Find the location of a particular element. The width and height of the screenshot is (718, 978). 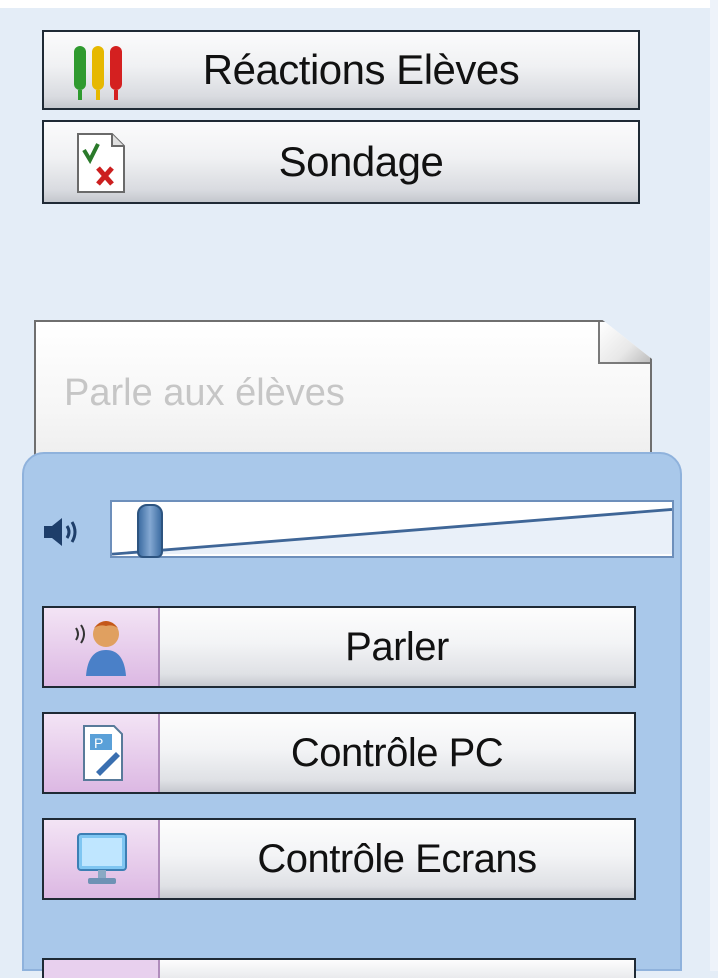

controle-pc-button: P Contrôle PC is located at coordinates (339, 753).